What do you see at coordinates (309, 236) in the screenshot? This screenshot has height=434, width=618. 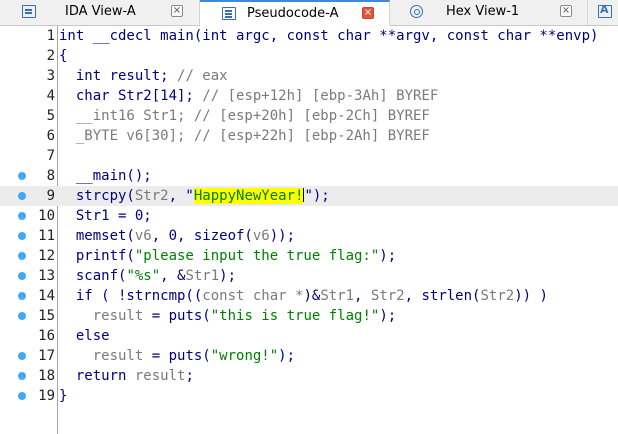 I see `code-line: 11 memset(v6, 0, sizeof(v6));` at bounding box center [309, 236].